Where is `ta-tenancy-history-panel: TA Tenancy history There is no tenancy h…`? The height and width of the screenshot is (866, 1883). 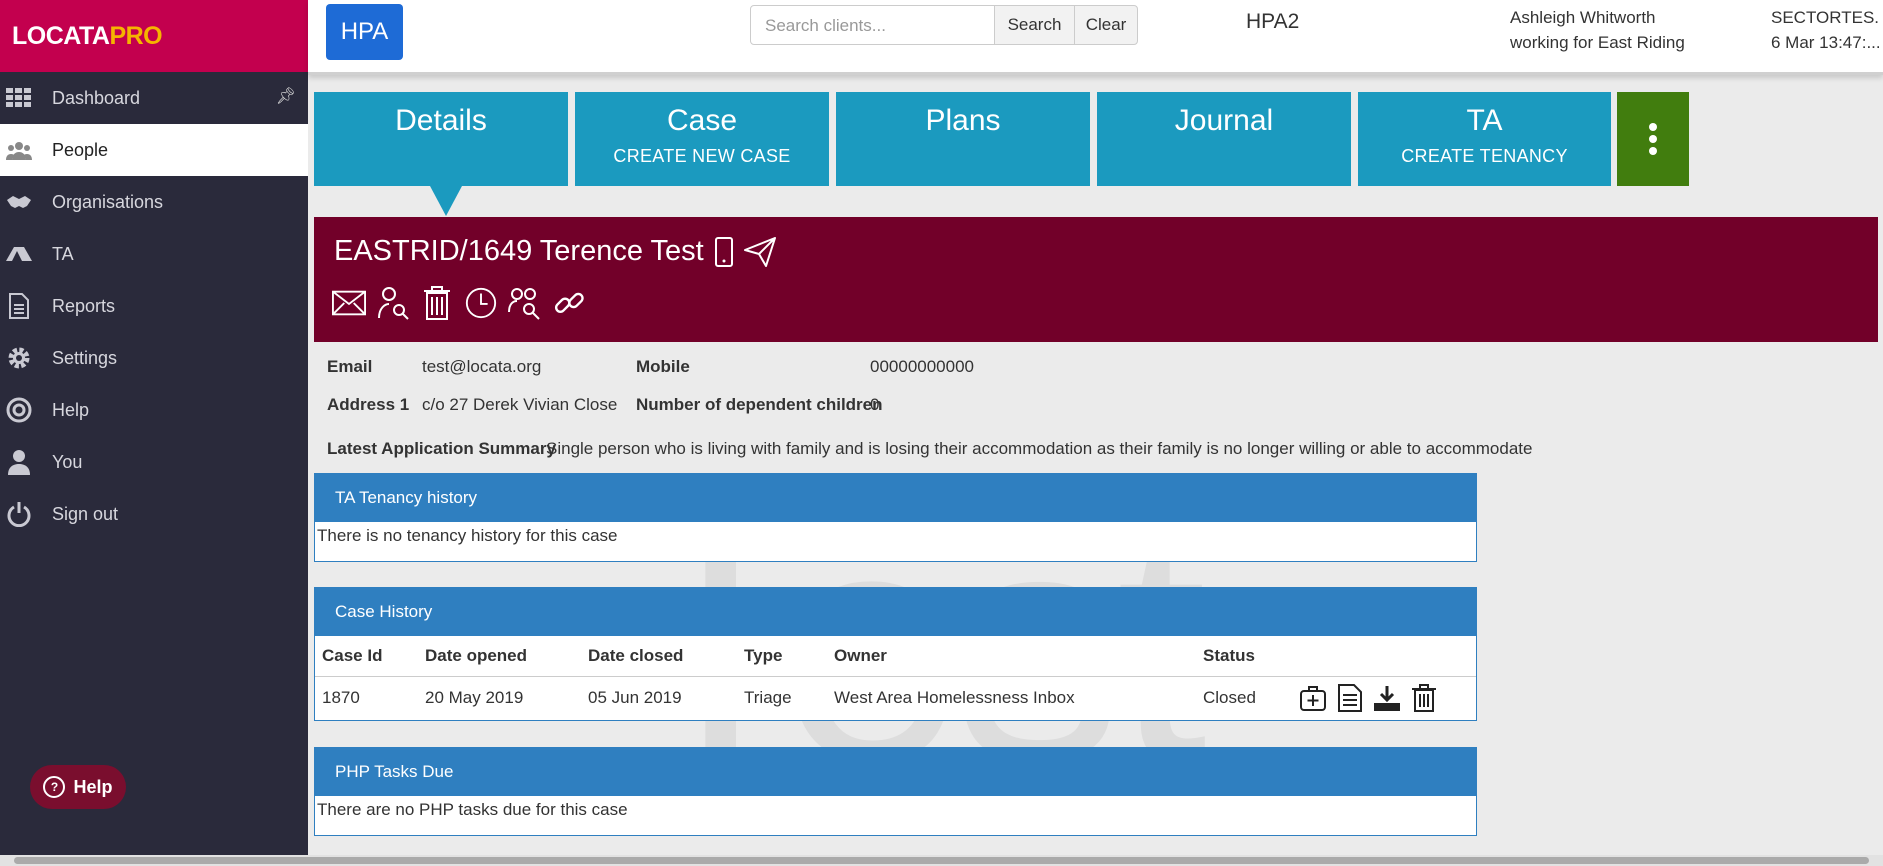 ta-tenancy-history-panel: TA Tenancy history There is no tenancy h… is located at coordinates (895, 517).